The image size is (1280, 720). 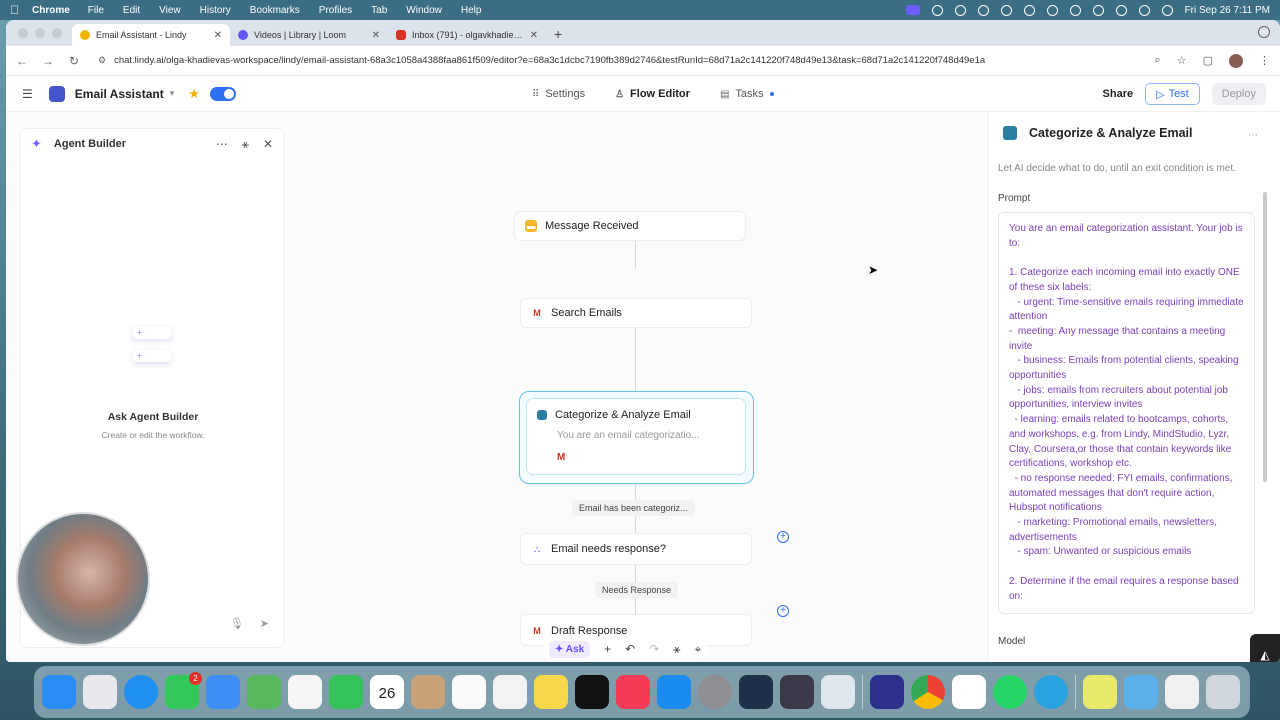 What do you see at coordinates (1182, 692) in the screenshot?
I see `recent-window-icon` at bounding box center [1182, 692].